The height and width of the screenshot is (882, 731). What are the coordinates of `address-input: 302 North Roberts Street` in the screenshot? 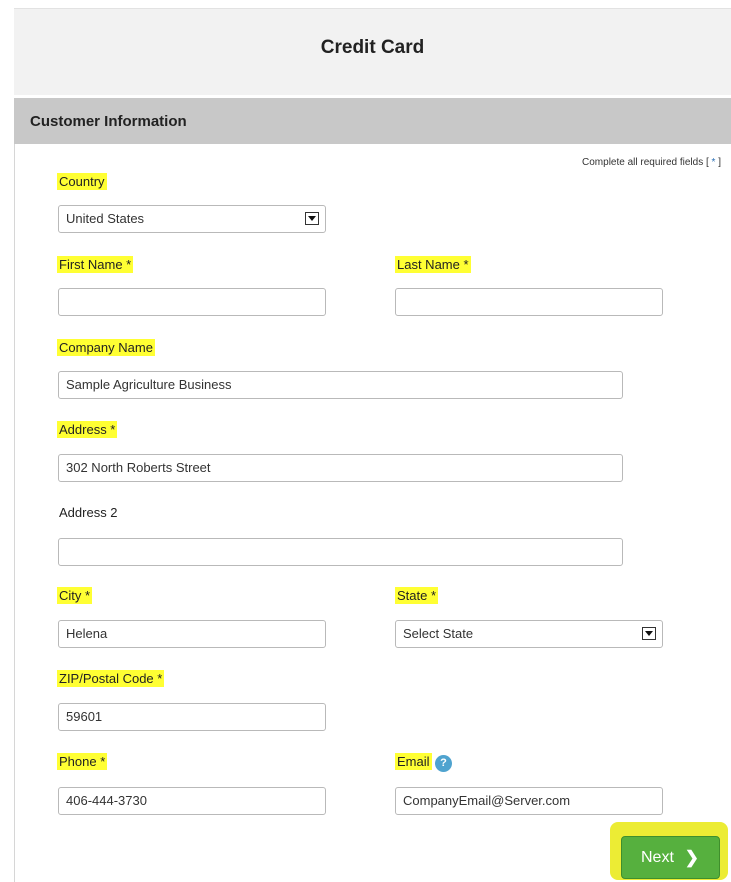 It's located at (340, 468).